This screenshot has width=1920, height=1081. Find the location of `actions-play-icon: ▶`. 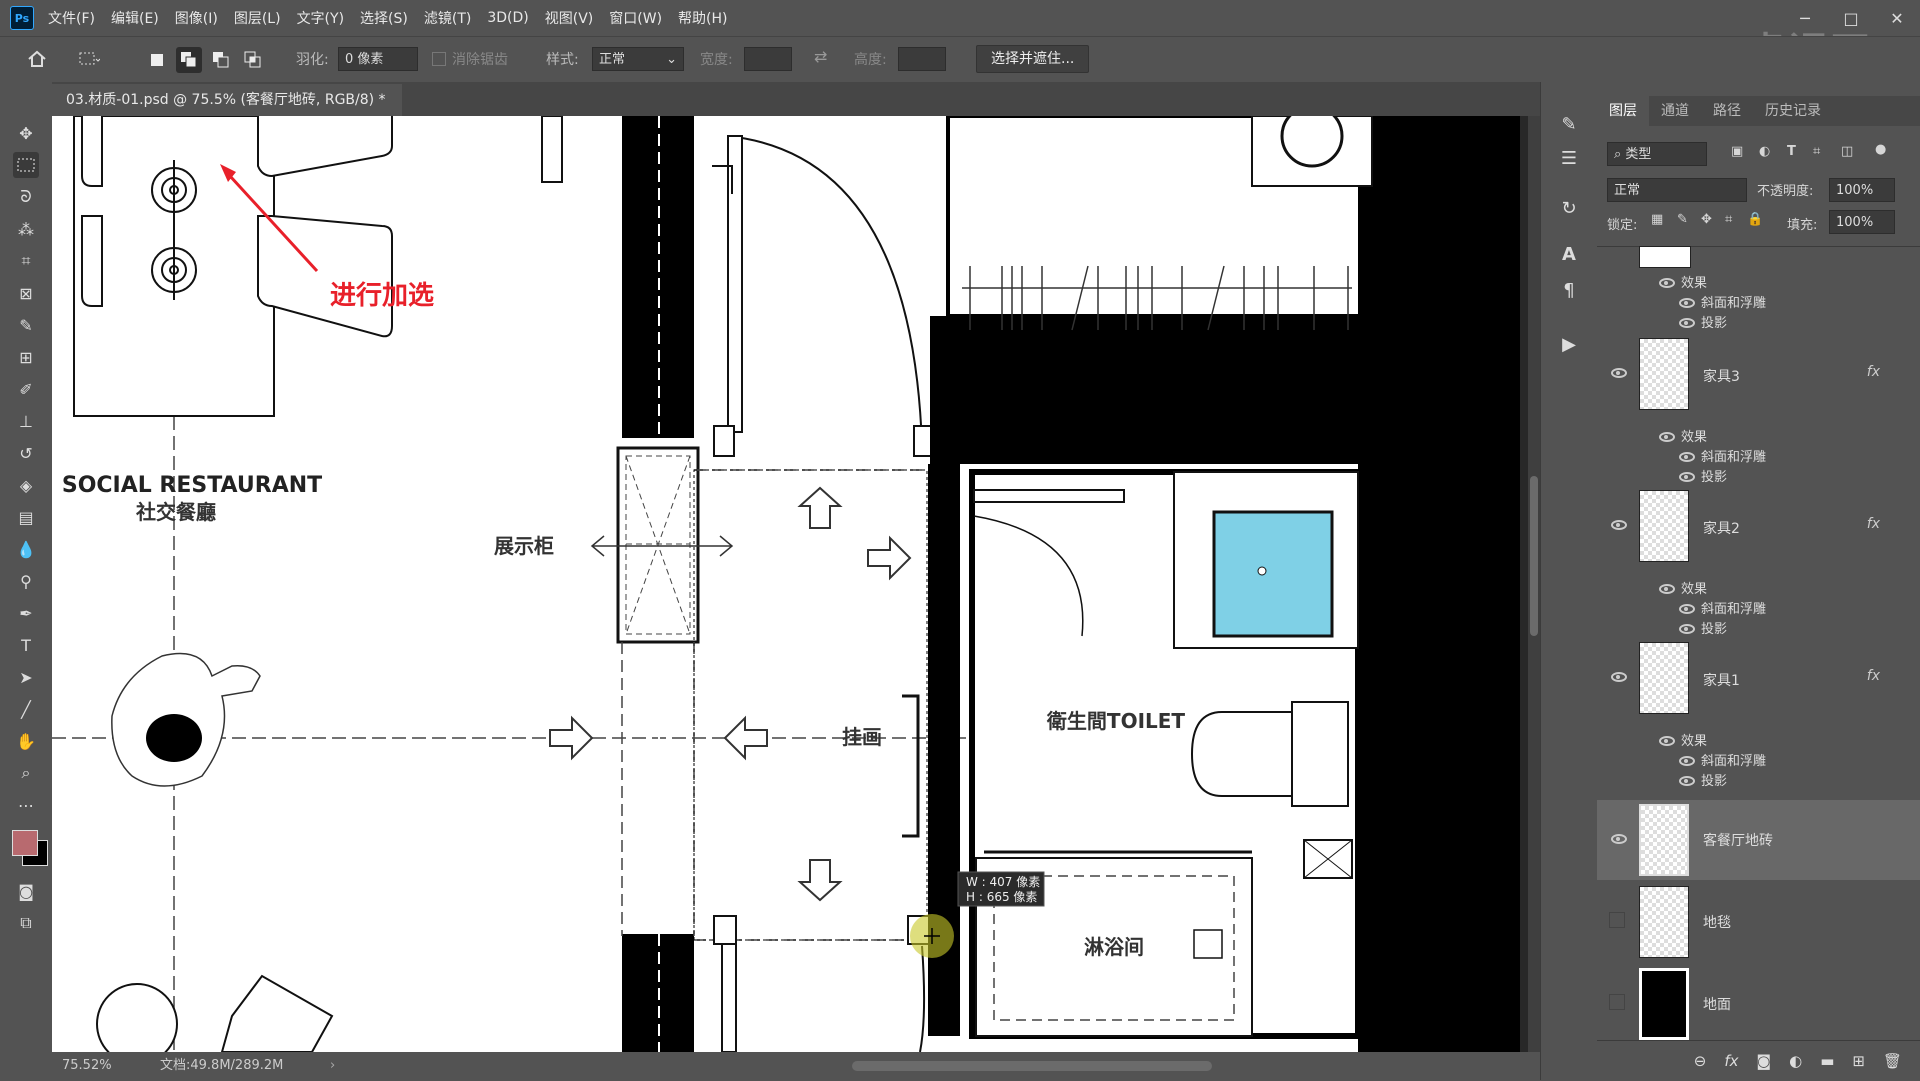

actions-play-icon: ▶ is located at coordinates (1569, 344).